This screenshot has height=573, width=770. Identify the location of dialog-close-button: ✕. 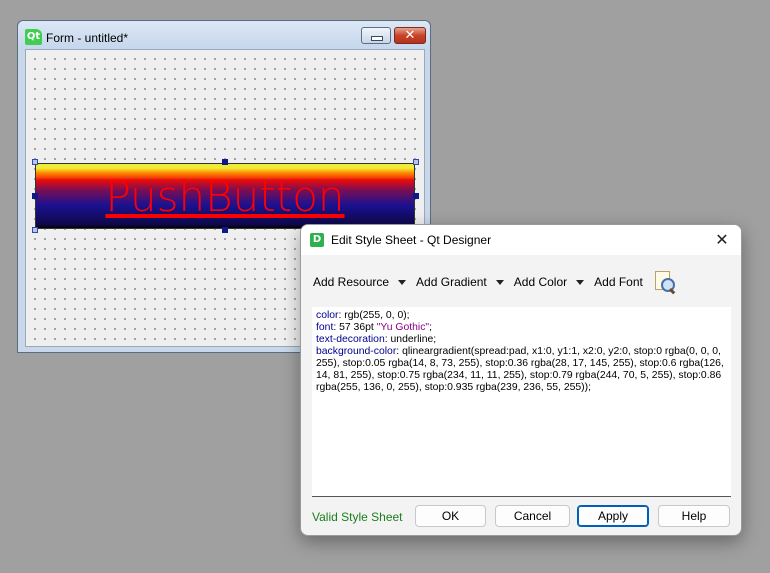
(722, 240).